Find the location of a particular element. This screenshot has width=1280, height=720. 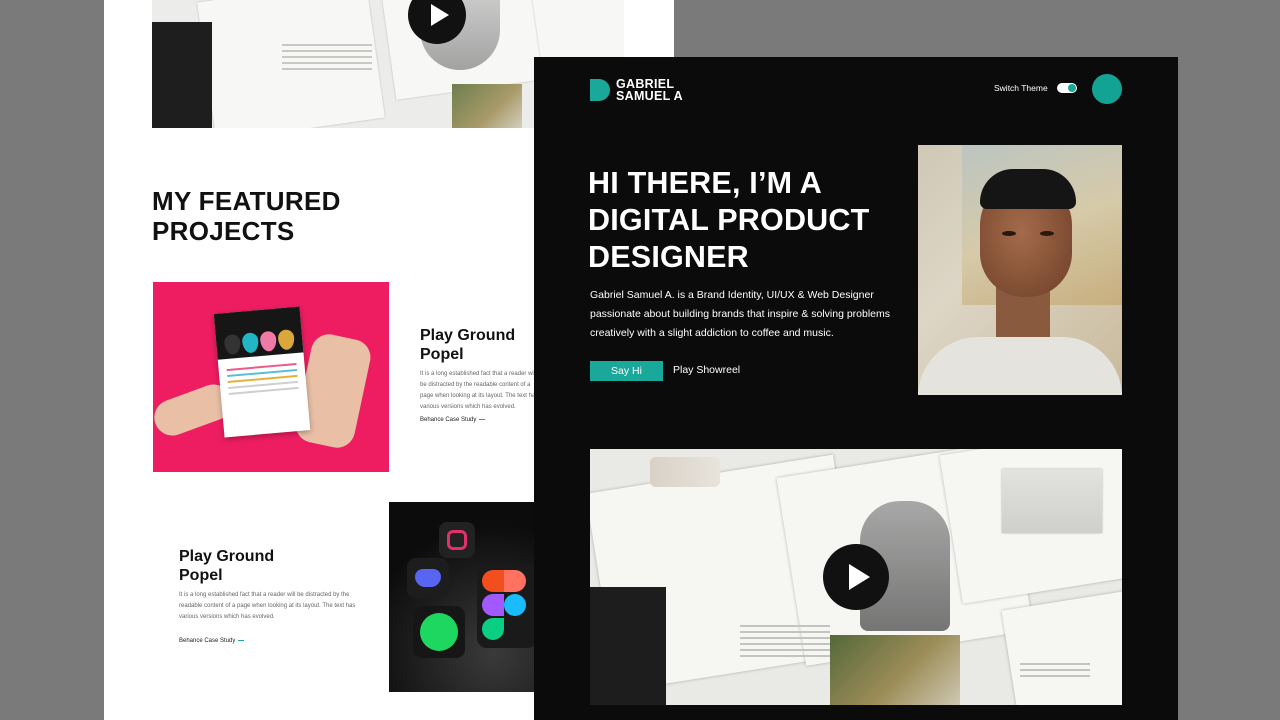

project-image-app-icons is located at coordinates (464, 597).